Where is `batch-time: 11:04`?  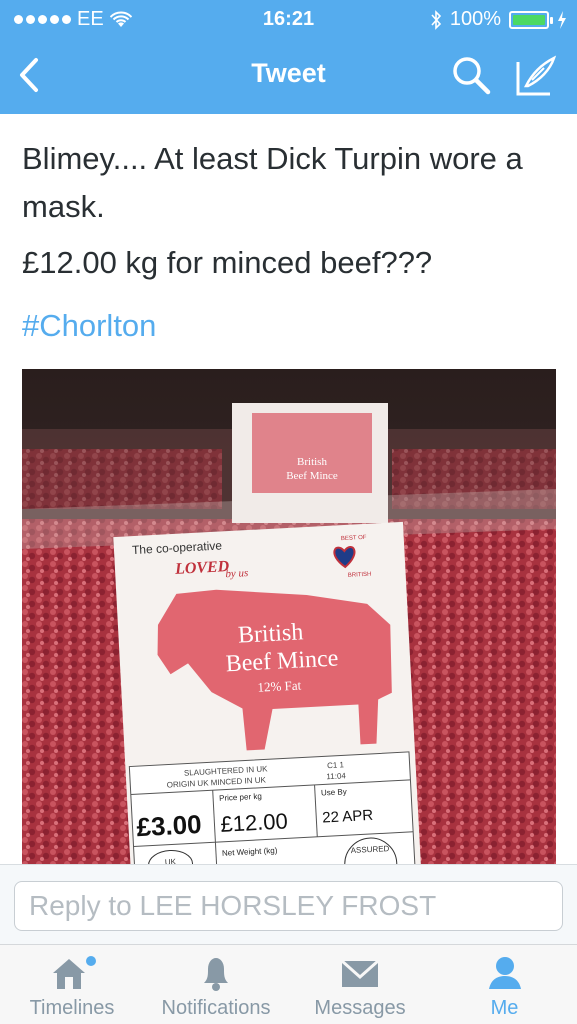 batch-time: 11:04 is located at coordinates (336, 776).